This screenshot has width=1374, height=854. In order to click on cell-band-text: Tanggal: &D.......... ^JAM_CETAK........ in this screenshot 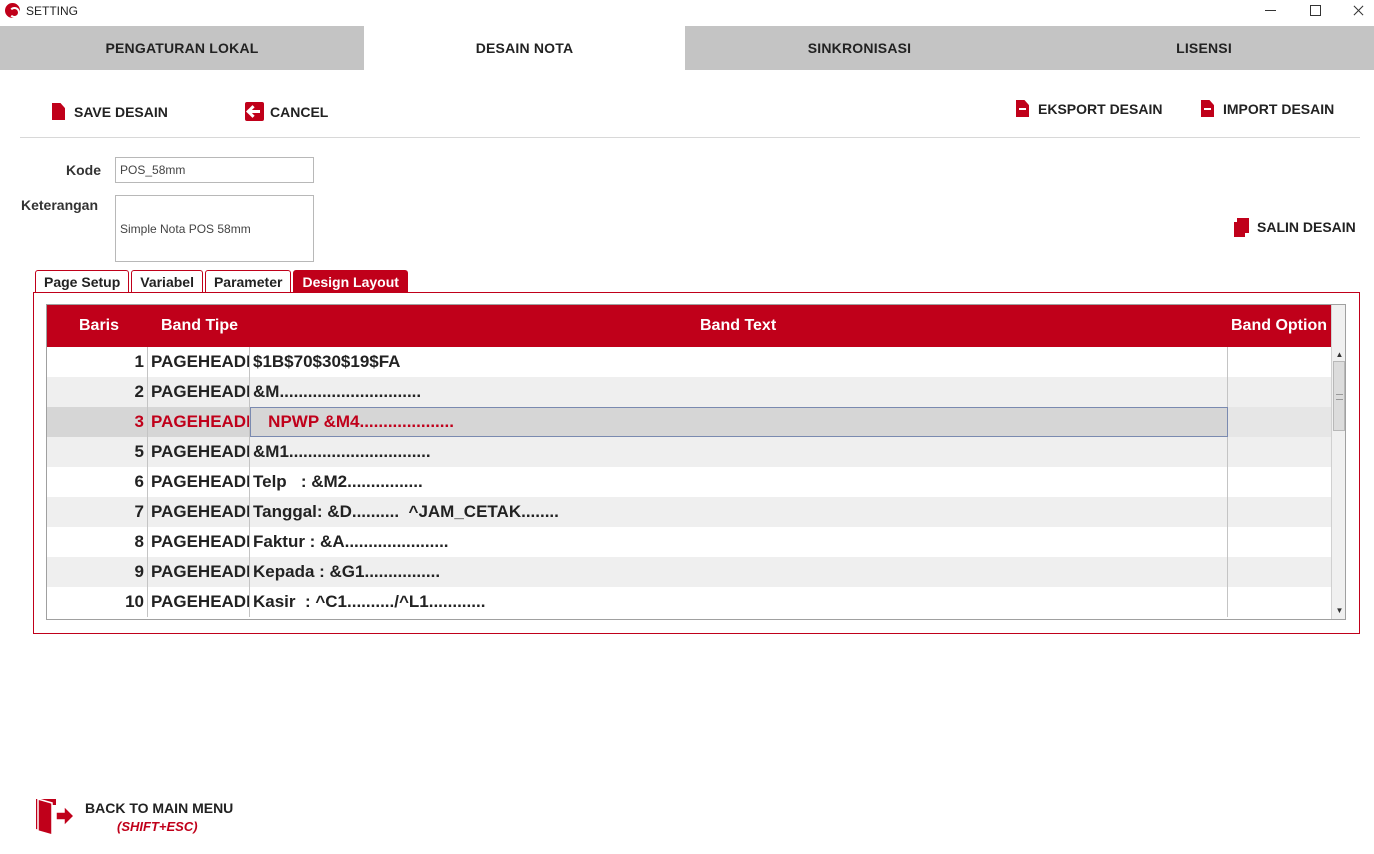, I will do `click(739, 512)`.